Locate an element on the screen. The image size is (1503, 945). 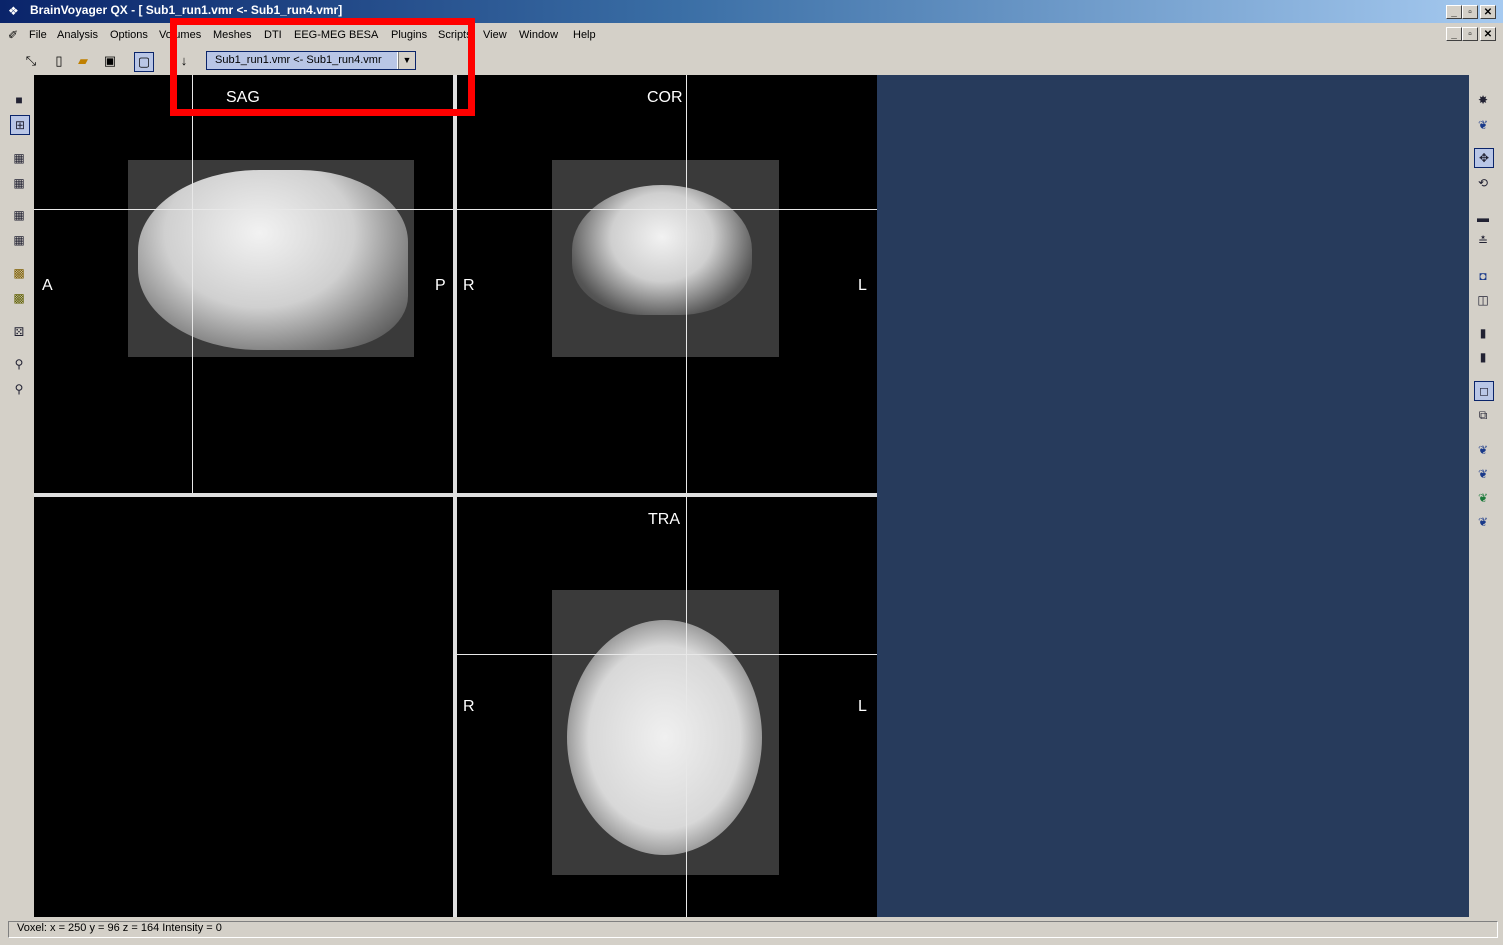
status-panel is located at coordinates (753, 929).